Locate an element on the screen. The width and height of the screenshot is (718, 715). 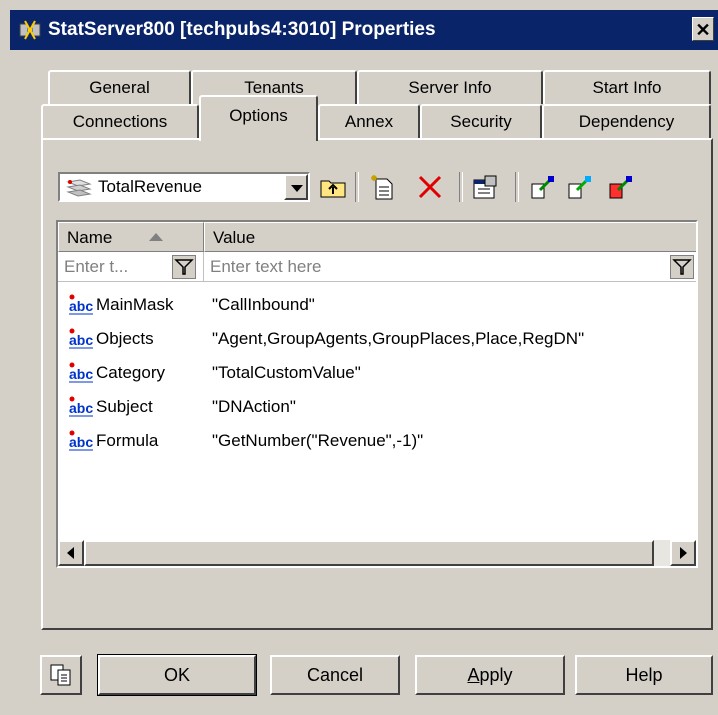
properties-button is located at coordinates (485, 187).